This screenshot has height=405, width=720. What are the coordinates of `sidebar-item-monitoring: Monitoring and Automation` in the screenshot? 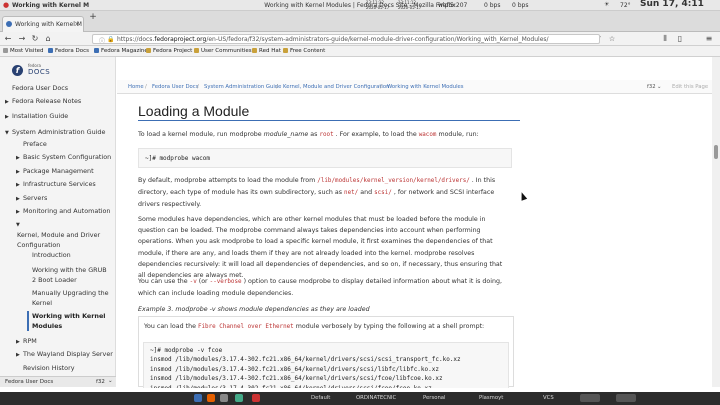 It's located at (66, 211).